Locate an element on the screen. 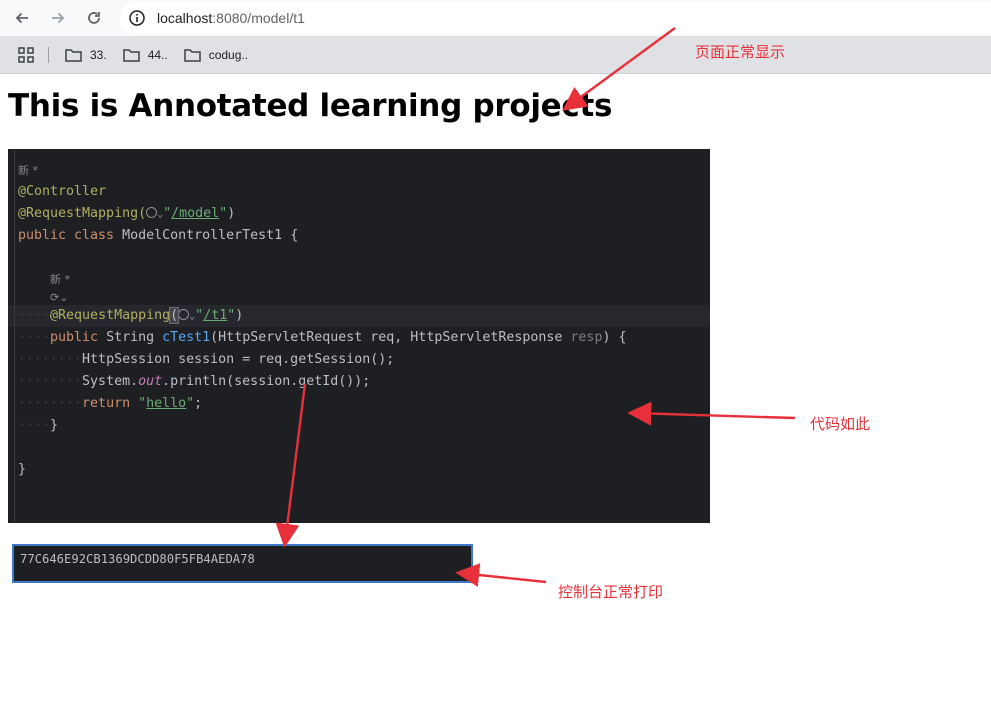  code-line: ········return "hello"; is located at coordinates (110, 403).